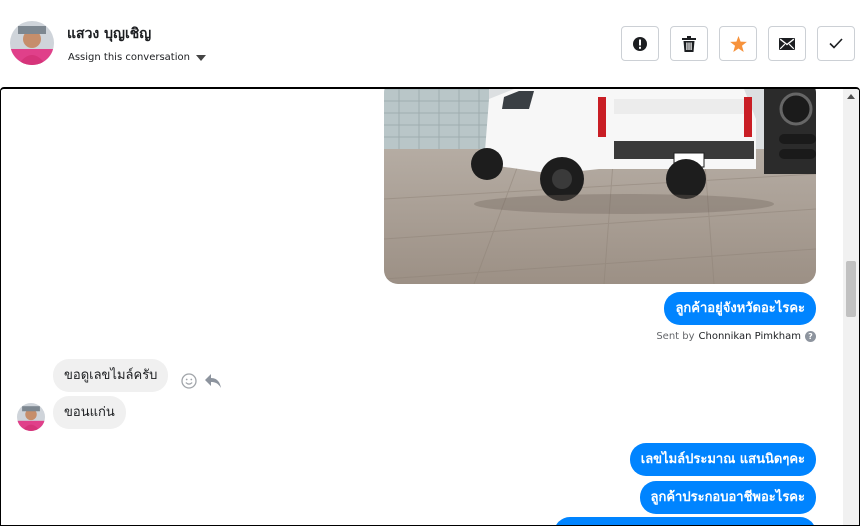 This screenshot has height=526, width=860. I want to click on scrollbar-thumb, so click(851, 289).